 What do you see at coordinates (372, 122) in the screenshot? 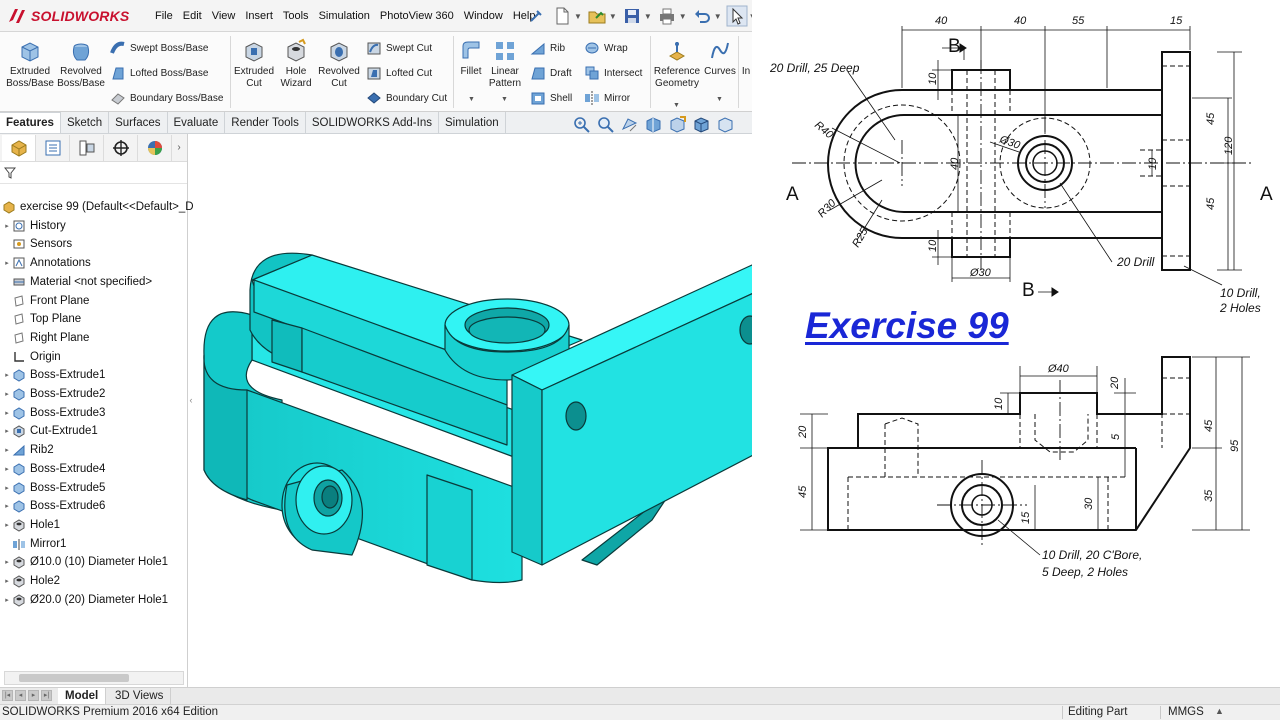
I see `tab-addins: SOLIDWORKS Add-Ins` at bounding box center [372, 122].